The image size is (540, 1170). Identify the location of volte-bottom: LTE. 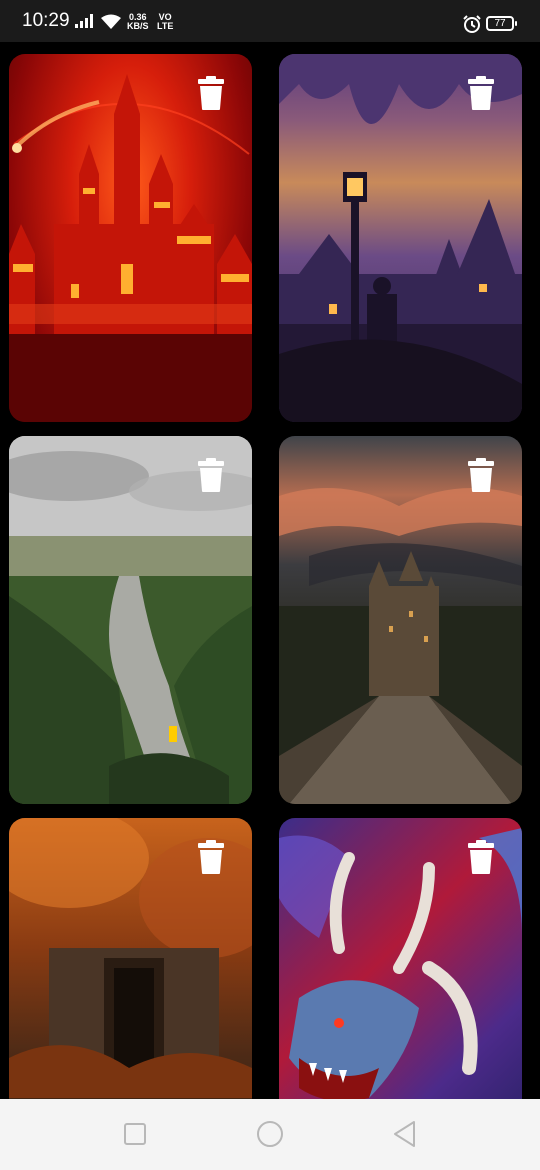
(165, 26).